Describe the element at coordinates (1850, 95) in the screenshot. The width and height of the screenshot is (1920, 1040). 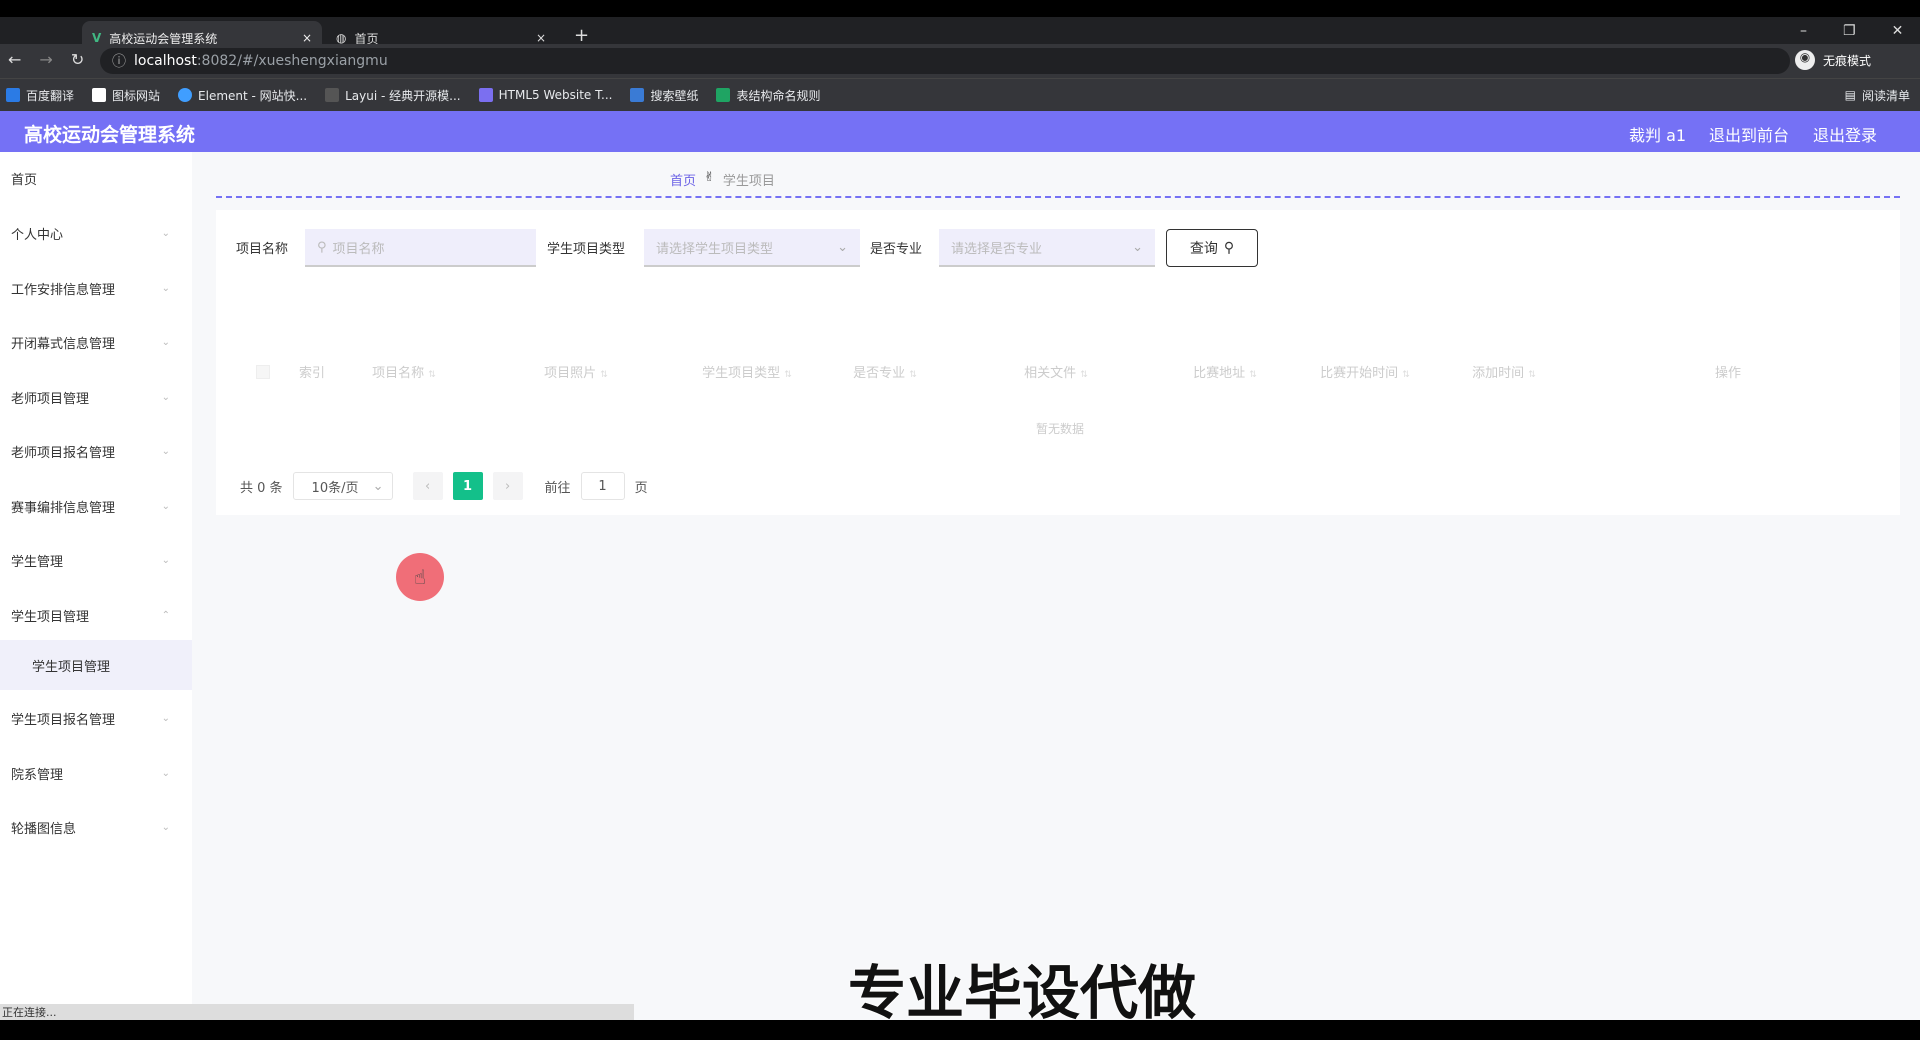
I see `reading-list-icon: ▤` at that location.